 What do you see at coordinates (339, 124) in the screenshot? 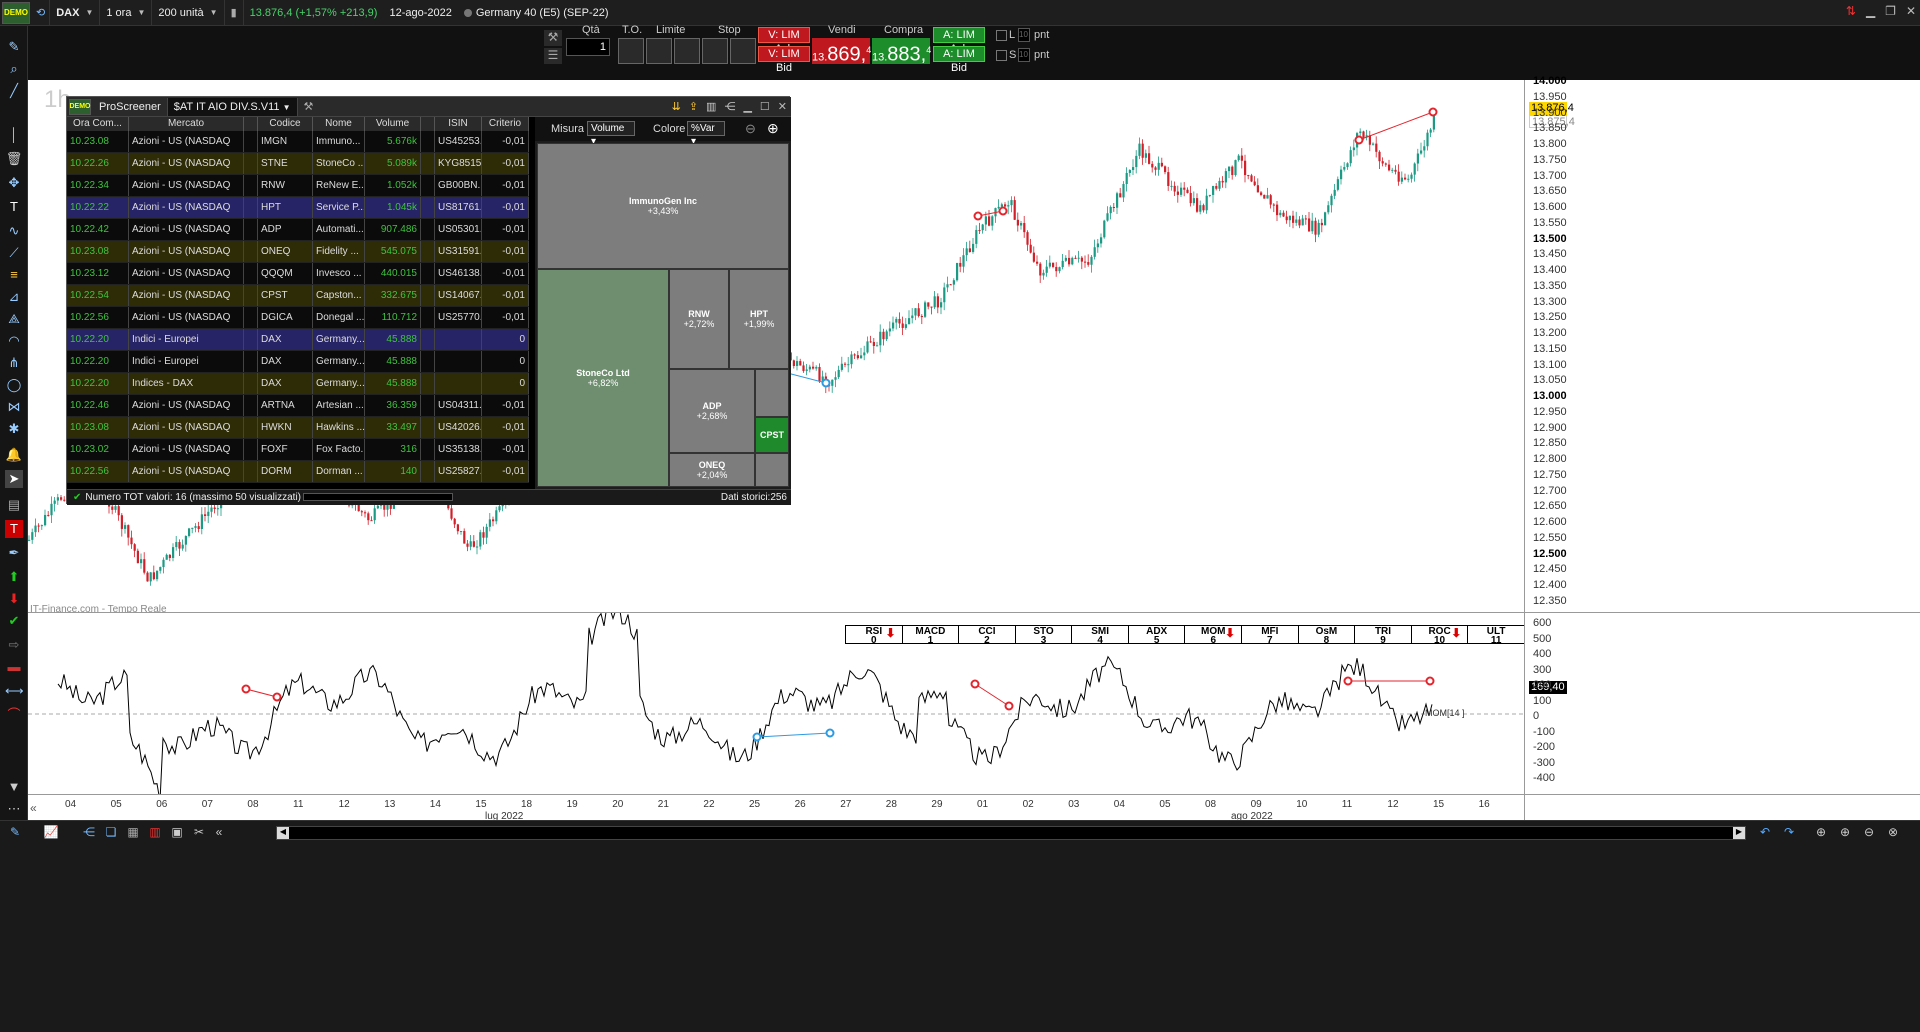
I see `col-header-name: Nome` at bounding box center [339, 124].